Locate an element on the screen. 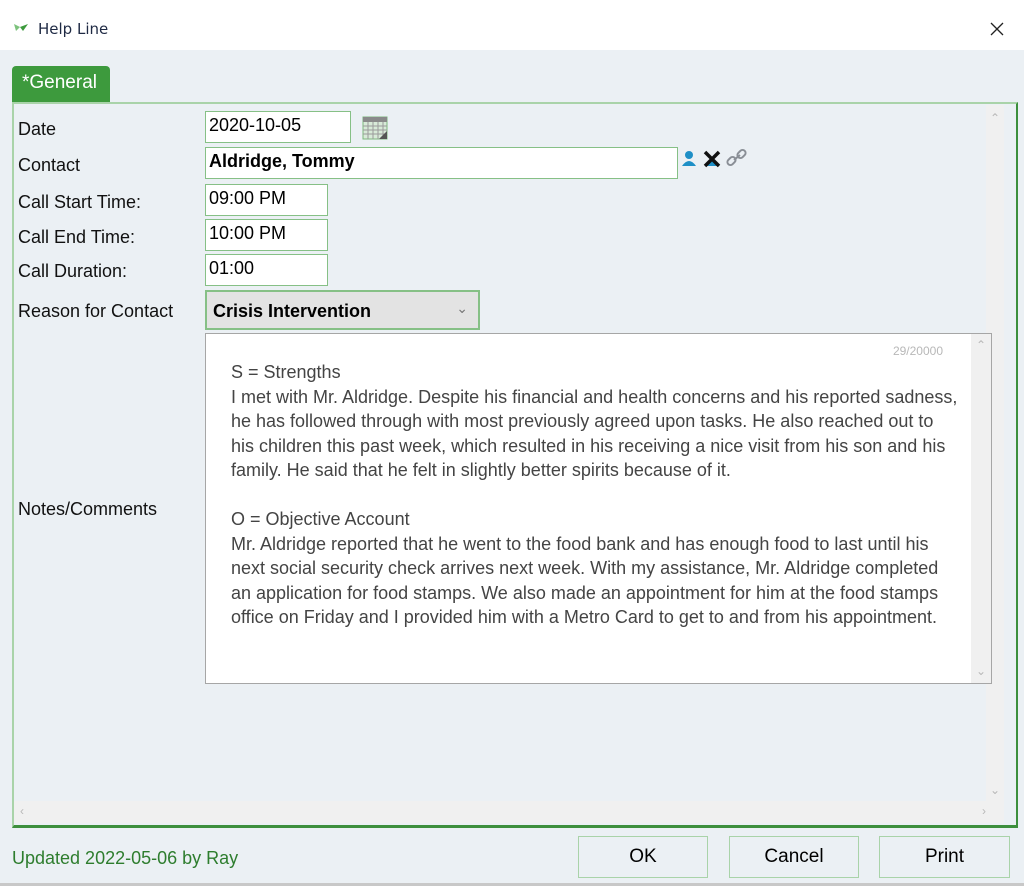  contact-label: Contact is located at coordinates (49, 165).